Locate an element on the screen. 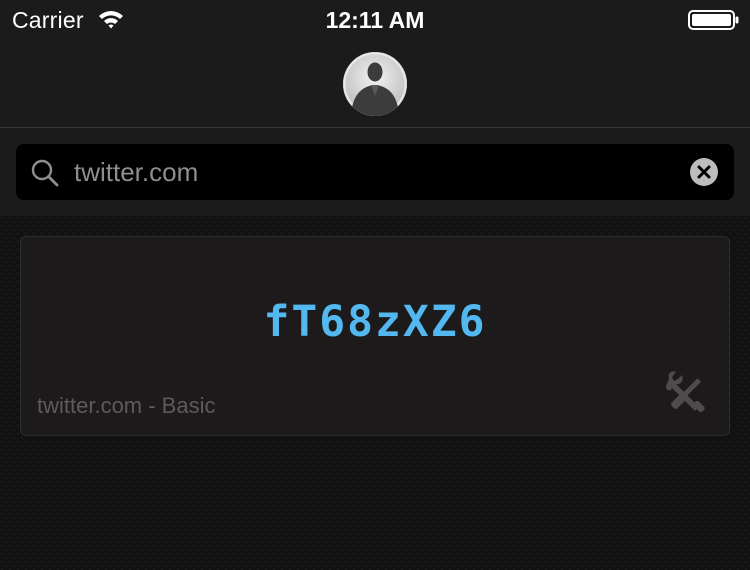 Image resolution: width=750 pixels, height=570 pixels. clear-icon is located at coordinates (704, 172).